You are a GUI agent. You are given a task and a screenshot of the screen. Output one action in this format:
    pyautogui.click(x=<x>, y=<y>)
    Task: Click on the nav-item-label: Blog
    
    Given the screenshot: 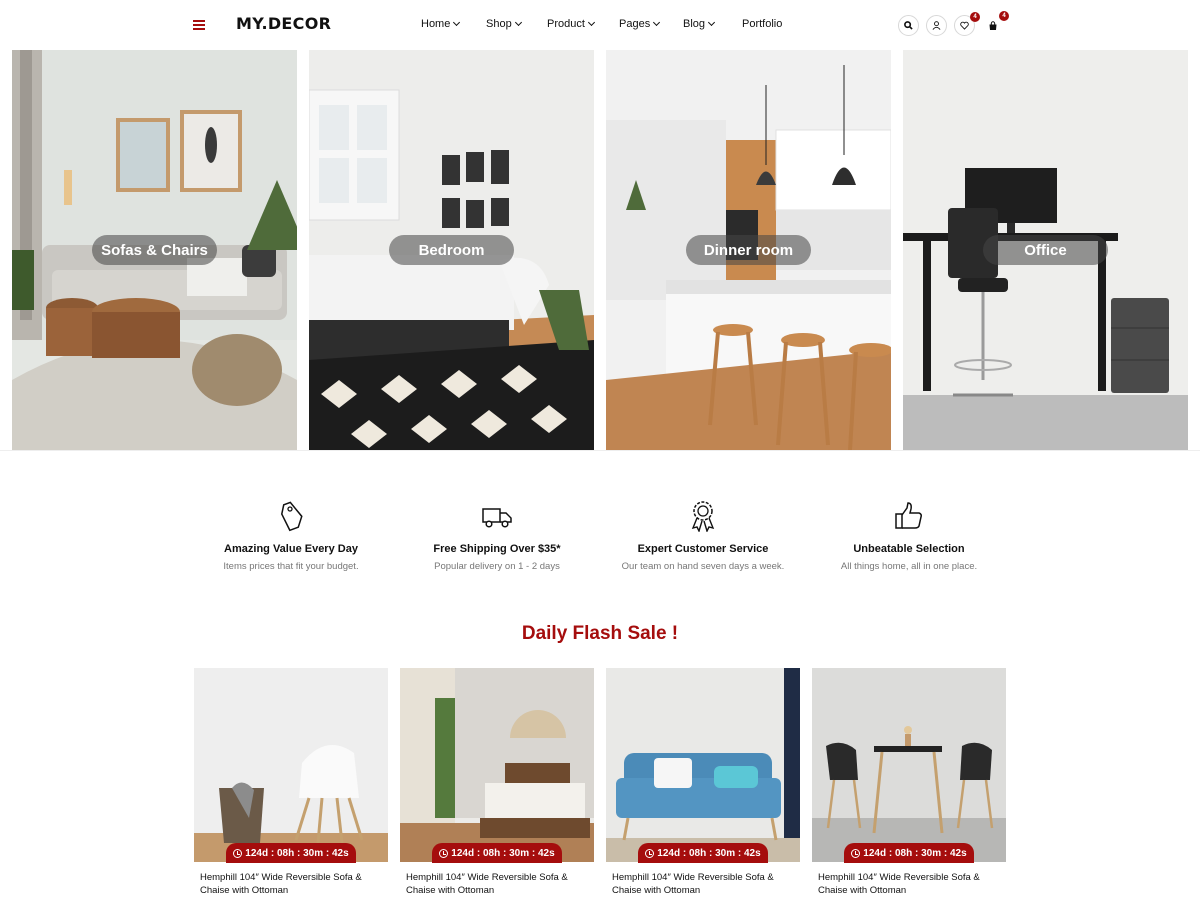 What is the action you would take?
    pyautogui.click(x=694, y=24)
    